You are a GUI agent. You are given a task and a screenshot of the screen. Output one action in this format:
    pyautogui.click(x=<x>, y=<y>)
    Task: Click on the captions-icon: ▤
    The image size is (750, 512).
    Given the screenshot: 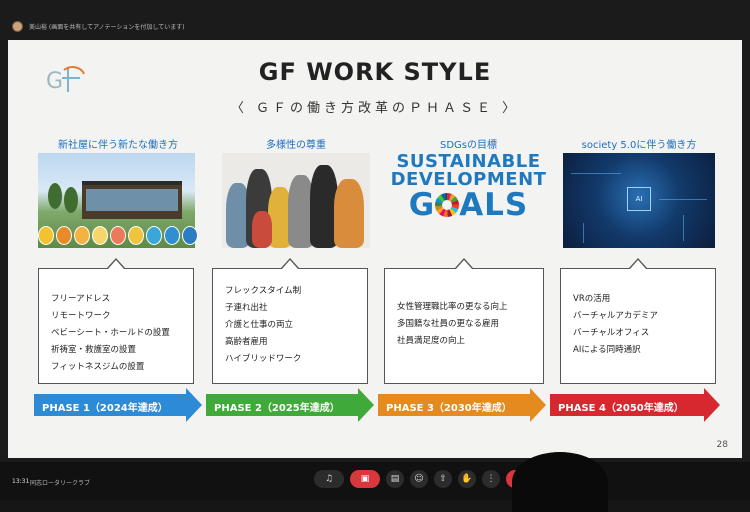 What is the action you would take?
    pyautogui.click(x=395, y=479)
    